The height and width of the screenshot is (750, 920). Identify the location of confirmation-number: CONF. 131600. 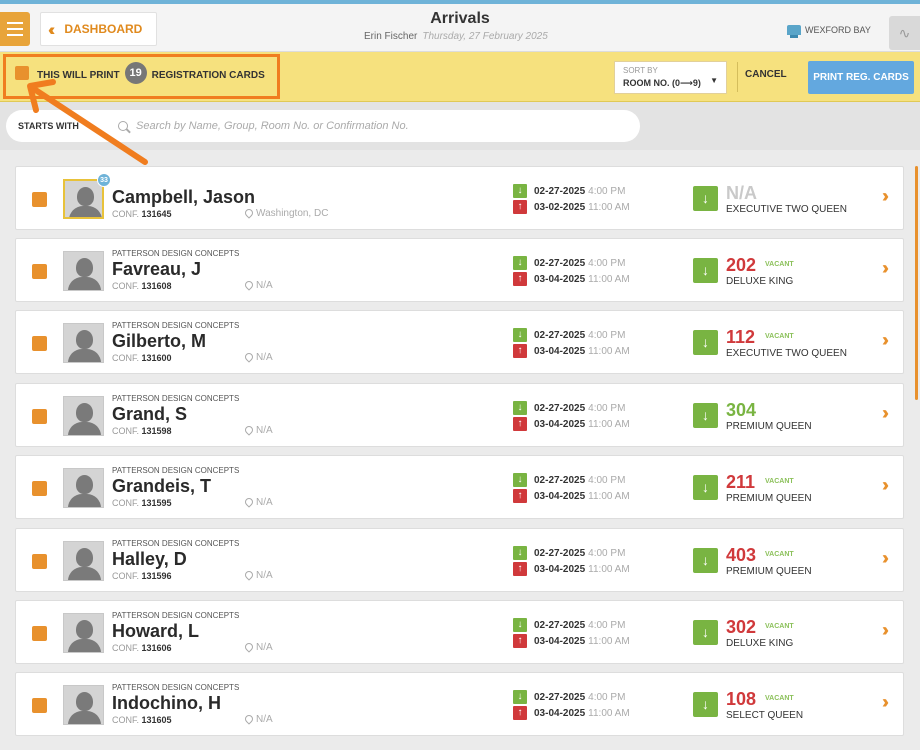
(142, 358).